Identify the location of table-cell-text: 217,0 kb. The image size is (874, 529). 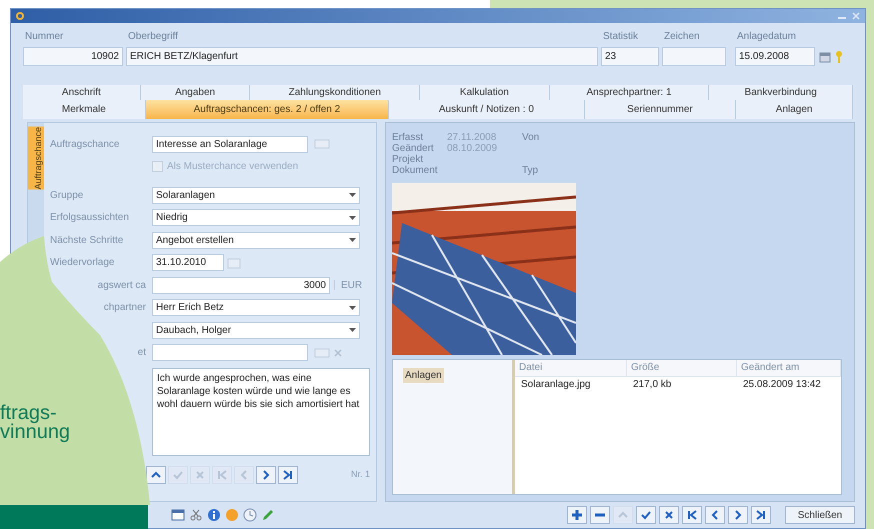
(652, 385).